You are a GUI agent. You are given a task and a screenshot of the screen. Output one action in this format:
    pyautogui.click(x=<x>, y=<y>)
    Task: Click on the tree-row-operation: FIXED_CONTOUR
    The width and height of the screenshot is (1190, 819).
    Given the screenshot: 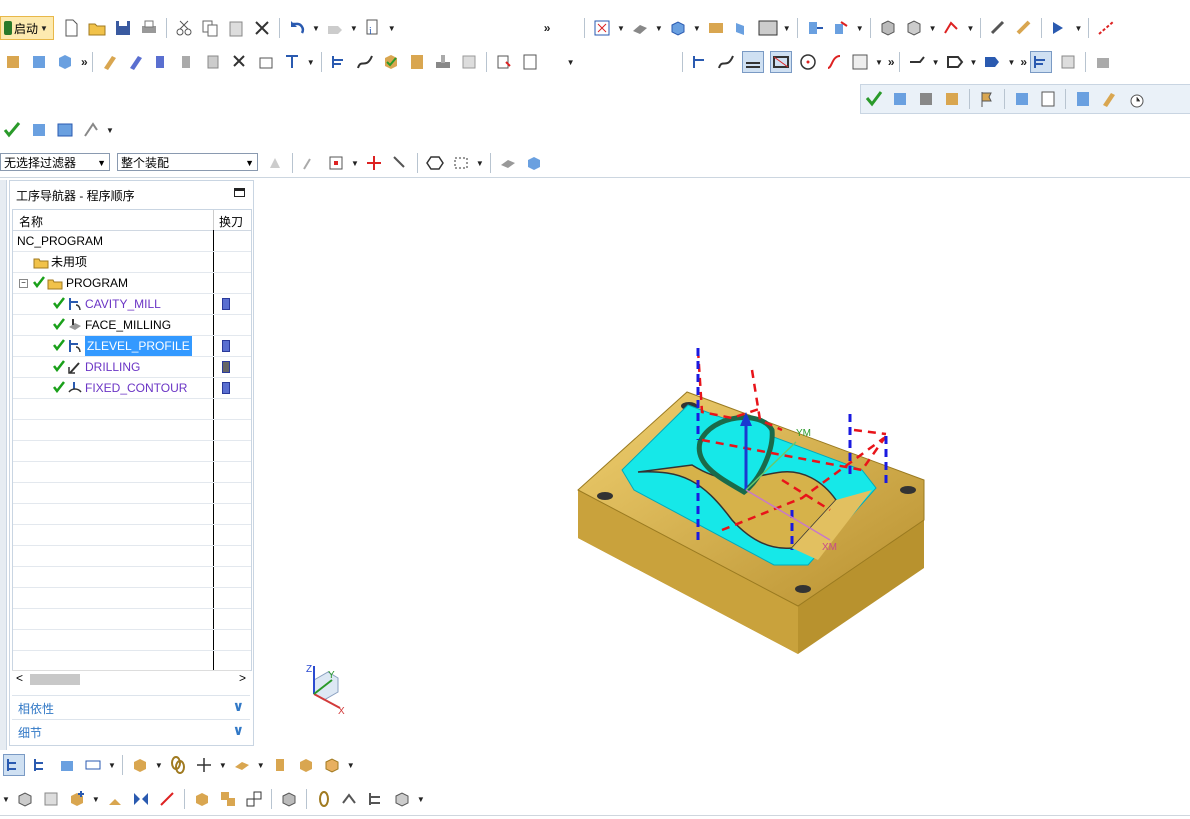 What is the action you would take?
    pyautogui.click(x=132, y=388)
    